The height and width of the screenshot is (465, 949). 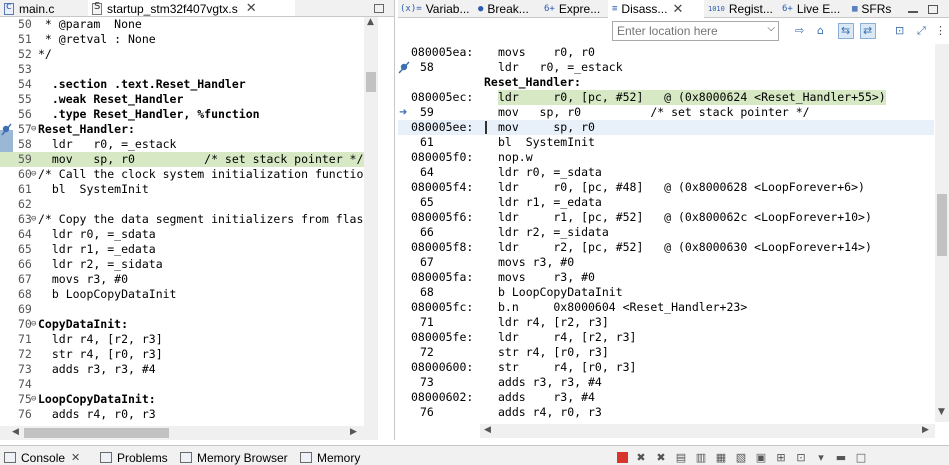 I want to click on source-line: 56 .type Reset_Handler, %function, so click(x=189, y=114).